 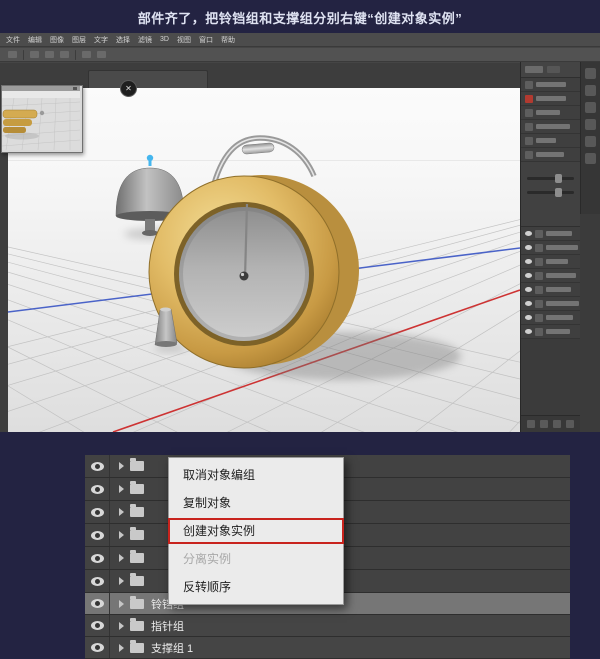 I want to click on panel-row-red-swatch, so click(x=529, y=98).